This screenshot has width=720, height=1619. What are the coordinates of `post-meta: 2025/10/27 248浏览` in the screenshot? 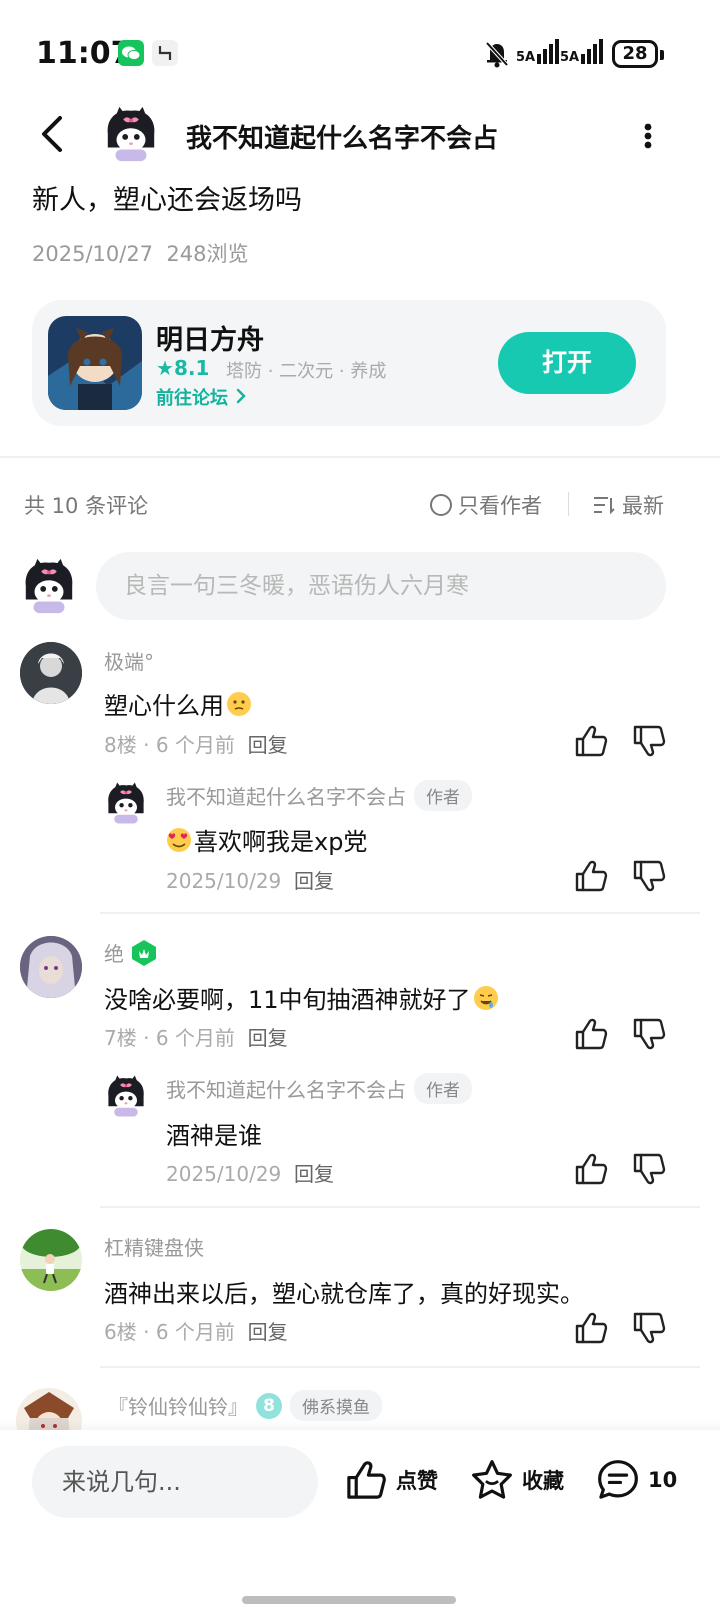 It's located at (140, 253).